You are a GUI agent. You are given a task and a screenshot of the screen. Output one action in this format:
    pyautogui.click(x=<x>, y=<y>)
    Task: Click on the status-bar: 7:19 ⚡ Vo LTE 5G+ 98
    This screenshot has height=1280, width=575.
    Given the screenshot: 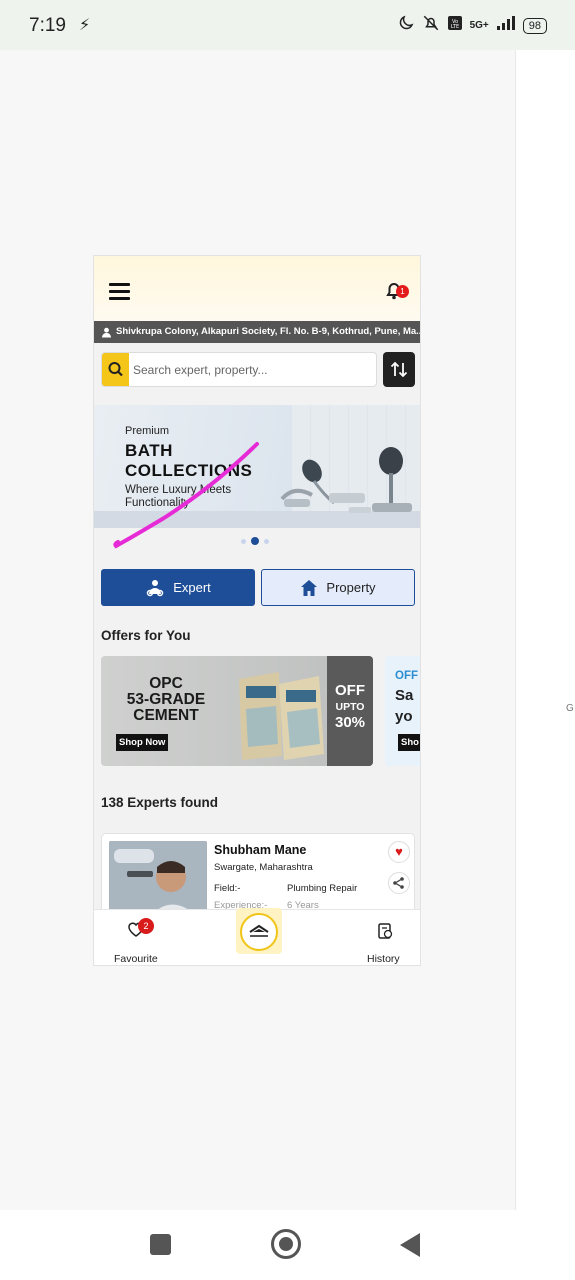 What is the action you would take?
    pyautogui.click(x=287, y=25)
    